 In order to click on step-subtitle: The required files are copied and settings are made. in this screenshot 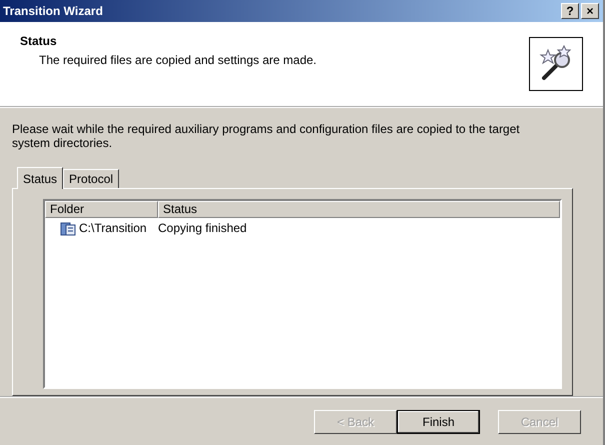, I will do `click(177, 60)`.